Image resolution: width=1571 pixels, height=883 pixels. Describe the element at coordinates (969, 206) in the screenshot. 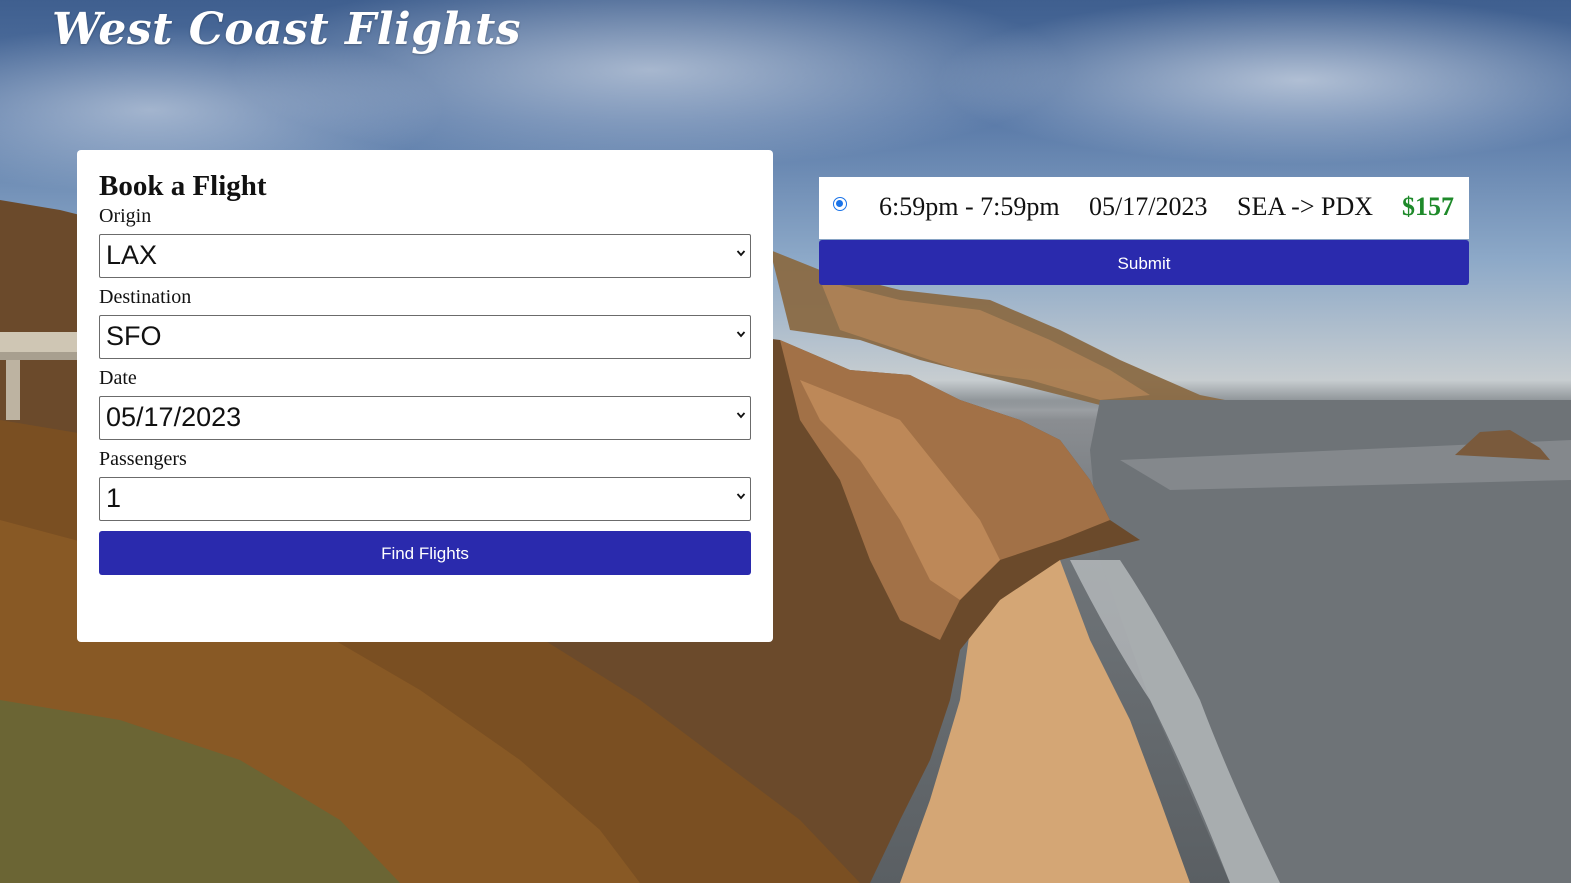

I see `flight-time: 6:59pm - 7:59pm` at that location.